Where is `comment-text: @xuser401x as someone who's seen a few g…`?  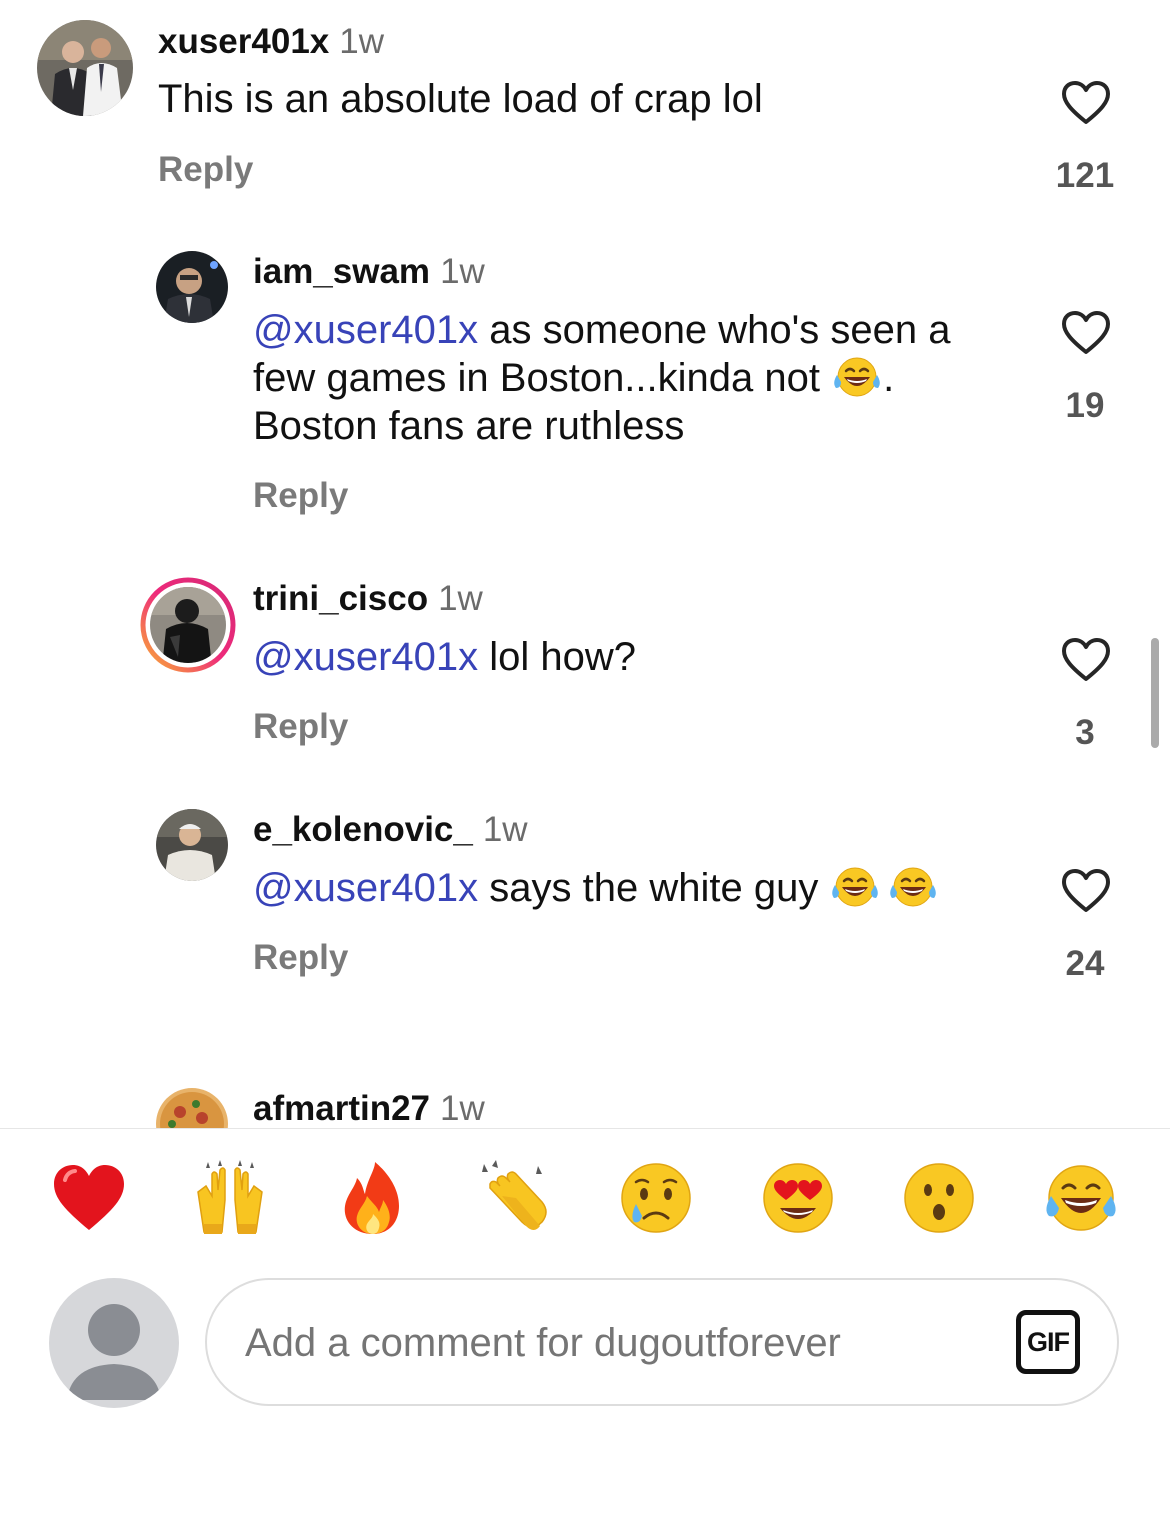
comment-text: @xuser401x as someone who's seen a few g… is located at coordinates (602, 378).